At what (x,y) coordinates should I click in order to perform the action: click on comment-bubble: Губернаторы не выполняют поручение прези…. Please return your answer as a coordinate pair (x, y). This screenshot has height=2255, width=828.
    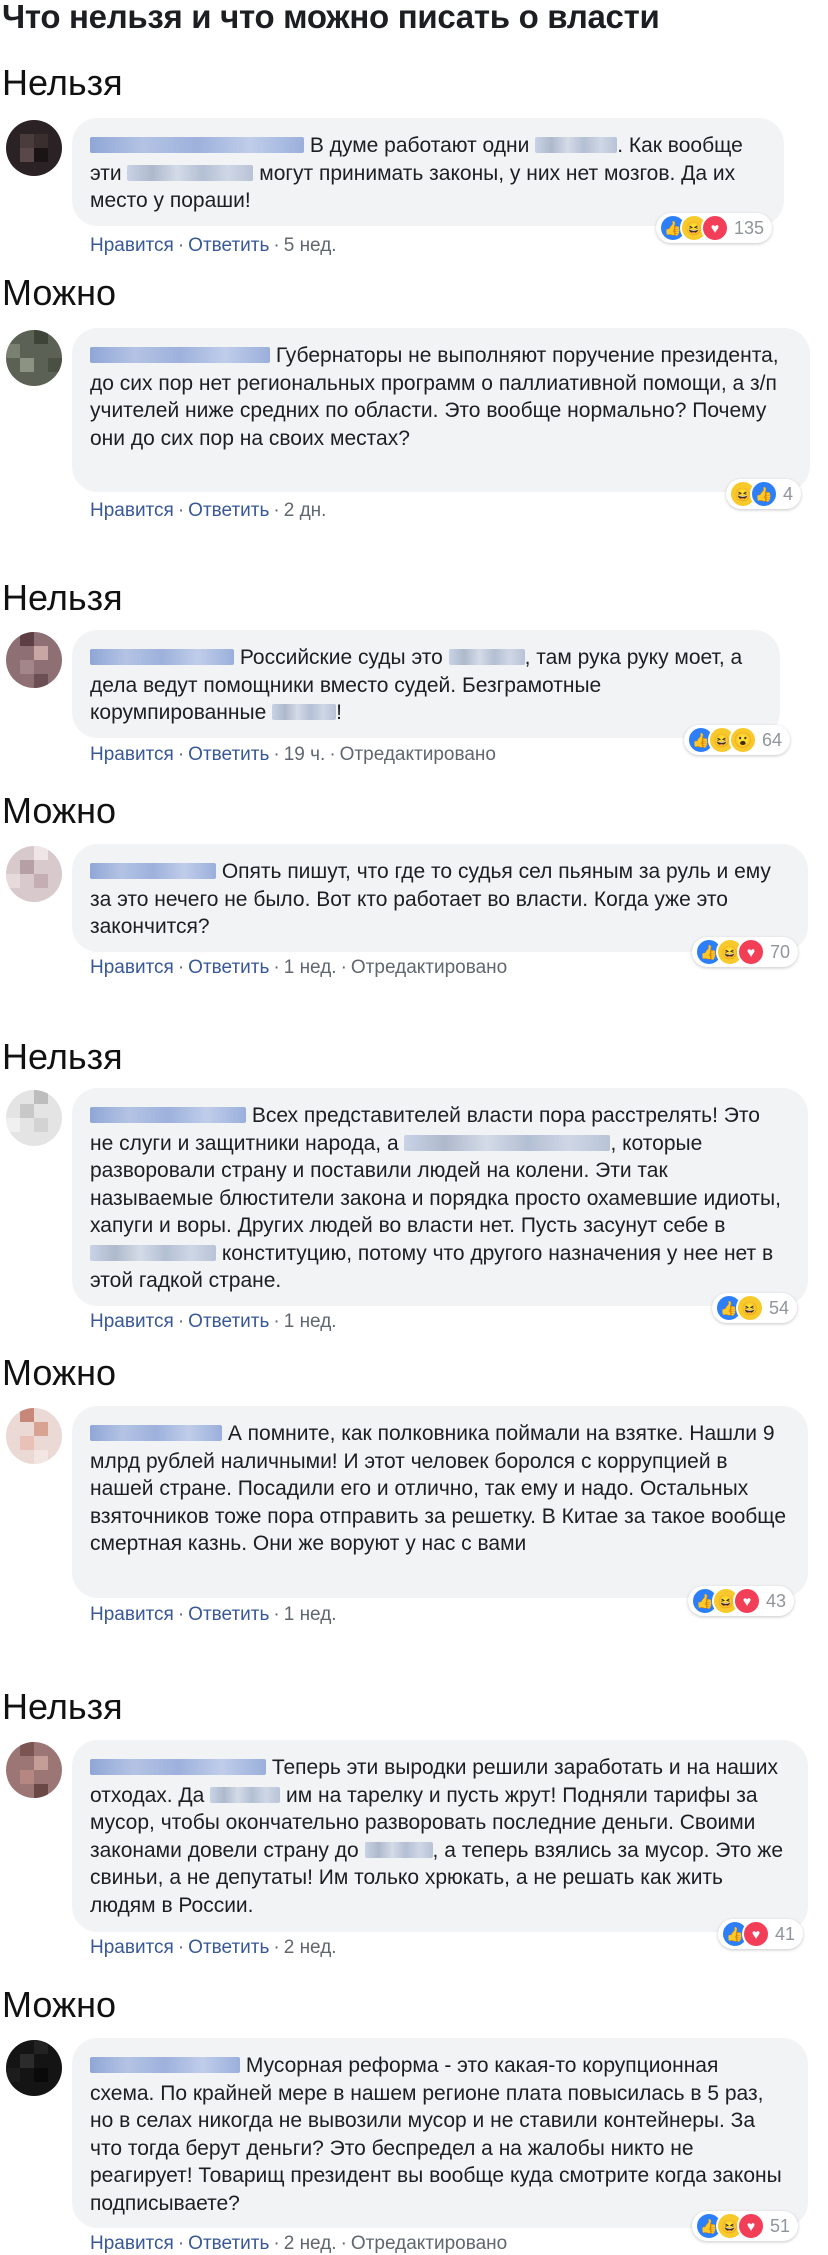
    Looking at the image, I should click on (441, 410).